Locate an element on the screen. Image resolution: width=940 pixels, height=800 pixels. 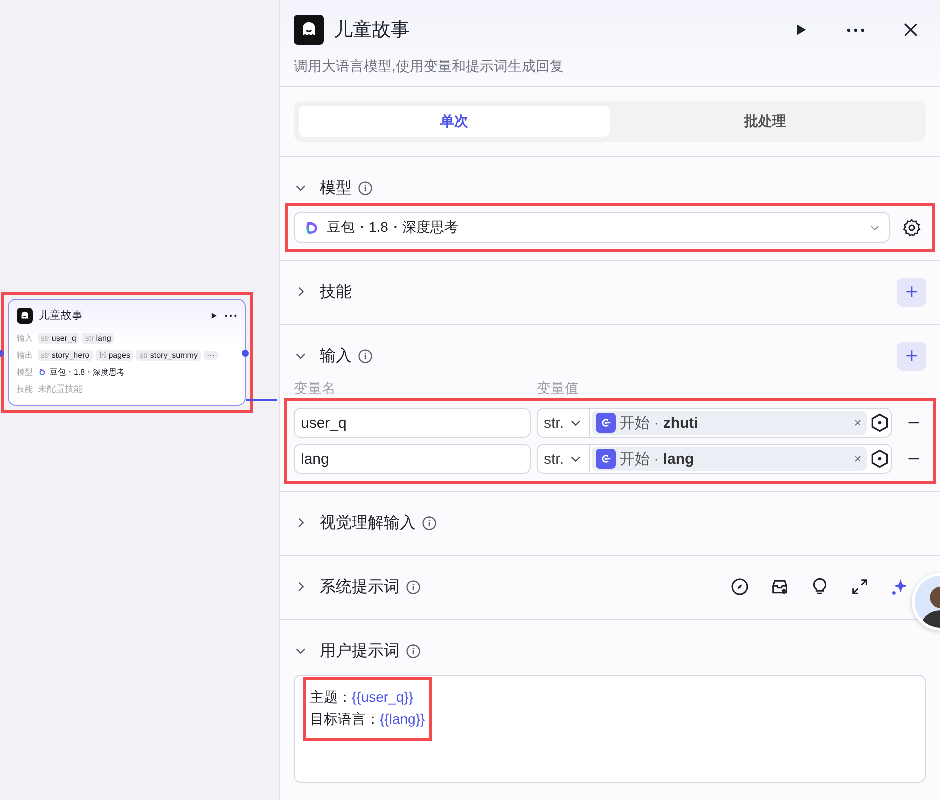
input-field: user_q is located at coordinates (412, 423).